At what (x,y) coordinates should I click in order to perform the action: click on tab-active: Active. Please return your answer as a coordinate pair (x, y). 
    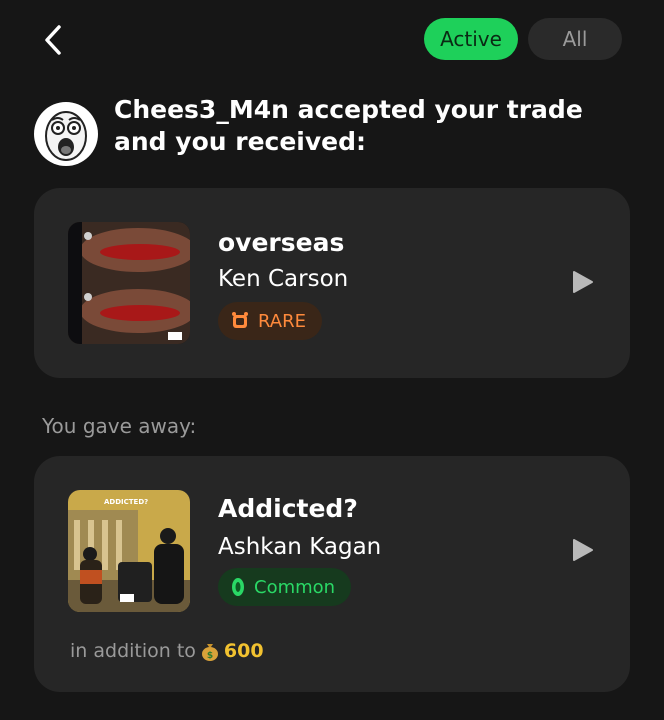
    Looking at the image, I should click on (471, 39).